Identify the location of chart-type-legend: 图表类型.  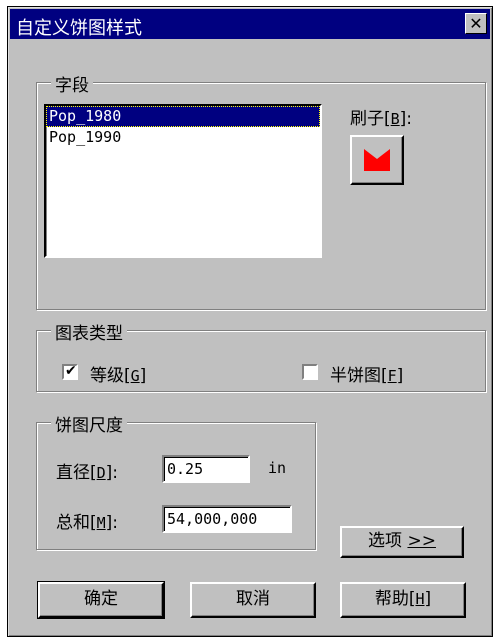
(89, 331).